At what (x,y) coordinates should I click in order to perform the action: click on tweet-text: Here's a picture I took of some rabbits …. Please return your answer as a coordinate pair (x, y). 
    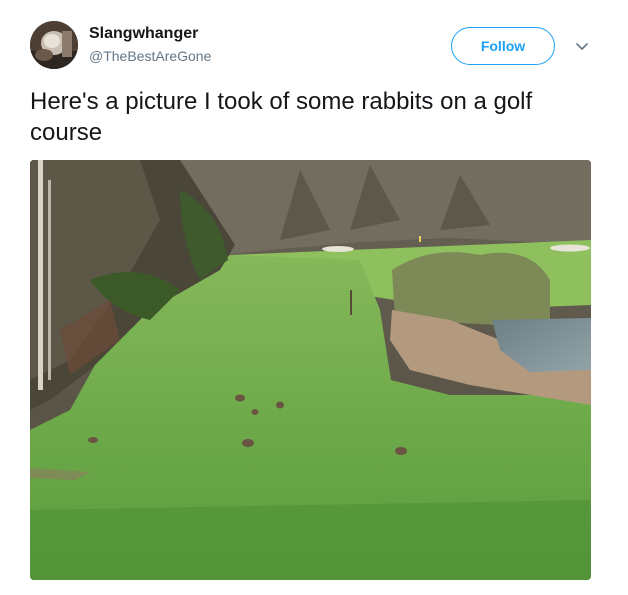
    Looking at the image, I should click on (281, 117).